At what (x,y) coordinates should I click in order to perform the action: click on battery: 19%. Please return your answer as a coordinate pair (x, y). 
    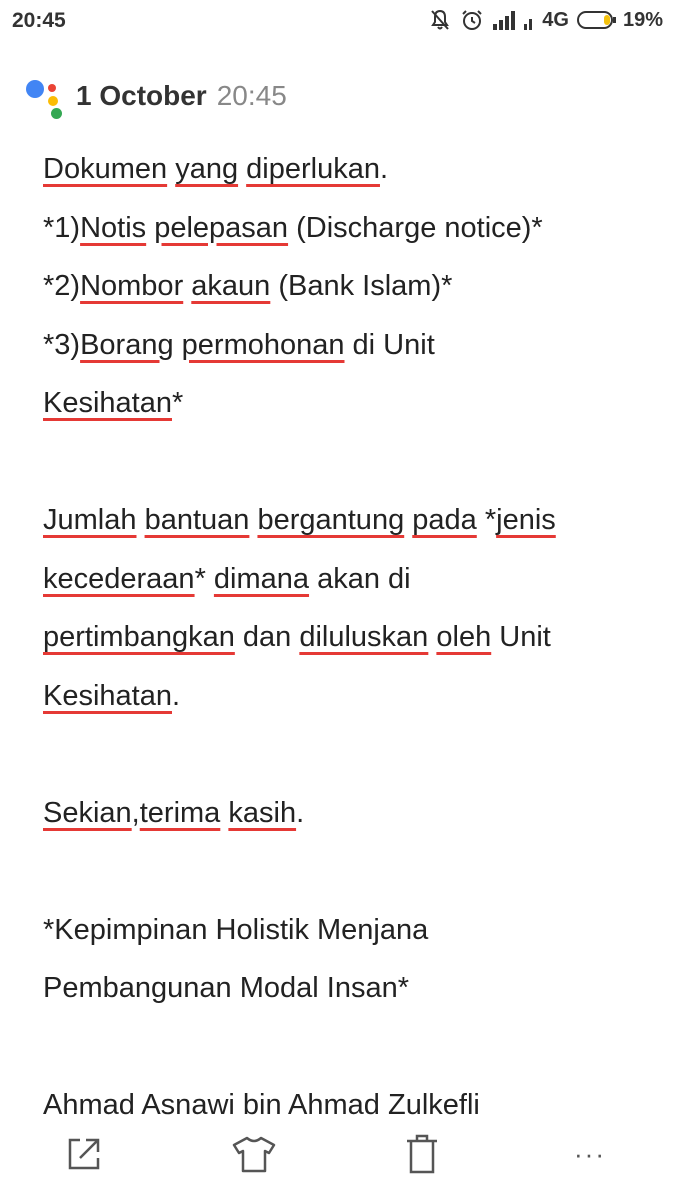
    Looking at the image, I should click on (619, 20).